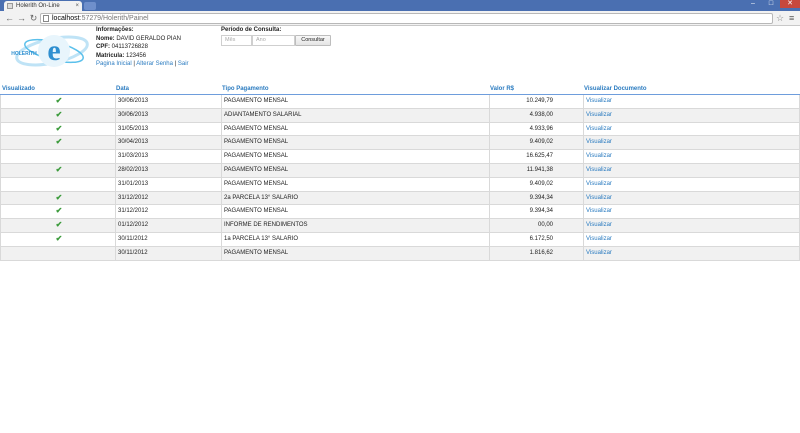  Describe the element at coordinates (138, 38) in the screenshot. I see `nome-line: Nome: DAVID GERALDO PIAN` at that location.